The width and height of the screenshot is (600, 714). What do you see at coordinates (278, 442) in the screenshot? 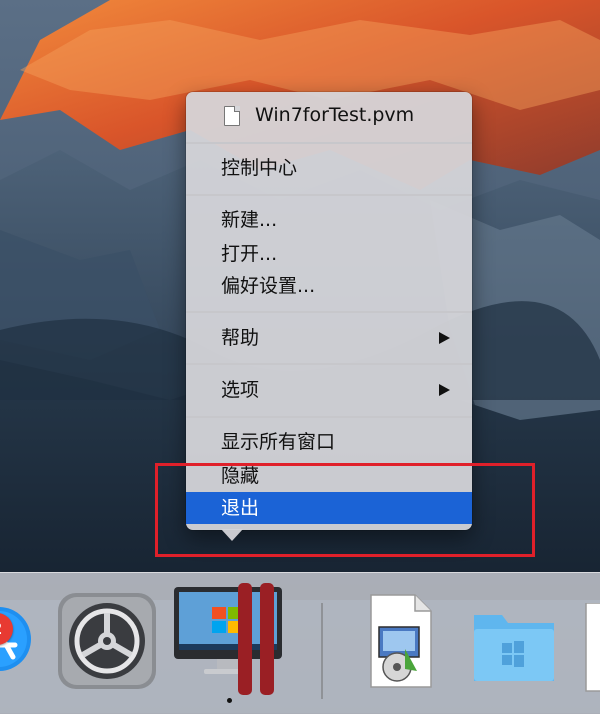
I see `menu-item-label: 显示所有窗口` at bounding box center [278, 442].